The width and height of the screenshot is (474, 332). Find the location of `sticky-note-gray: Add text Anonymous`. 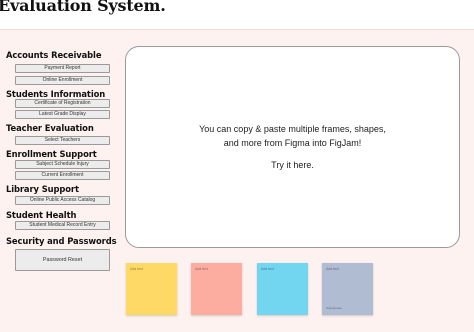

sticky-note-gray: Add text Anonymous is located at coordinates (347, 289).